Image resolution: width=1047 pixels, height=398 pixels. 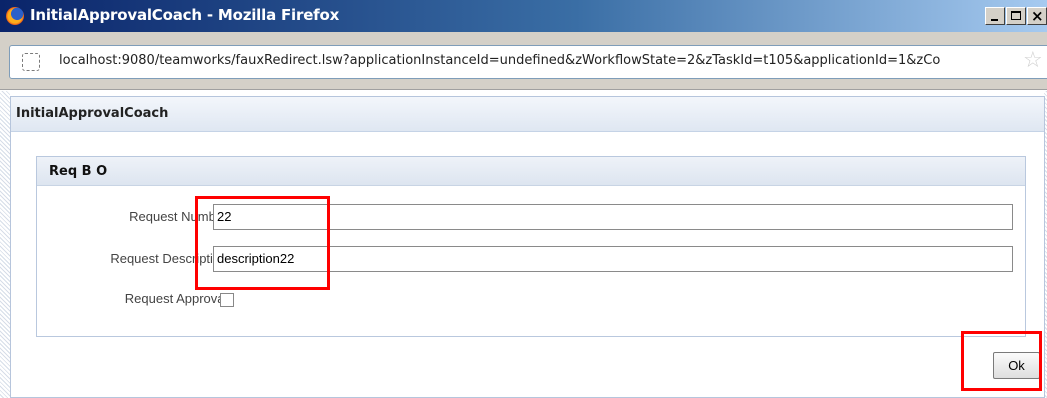 I want to click on maximize-icon, so click(x=1016, y=15).